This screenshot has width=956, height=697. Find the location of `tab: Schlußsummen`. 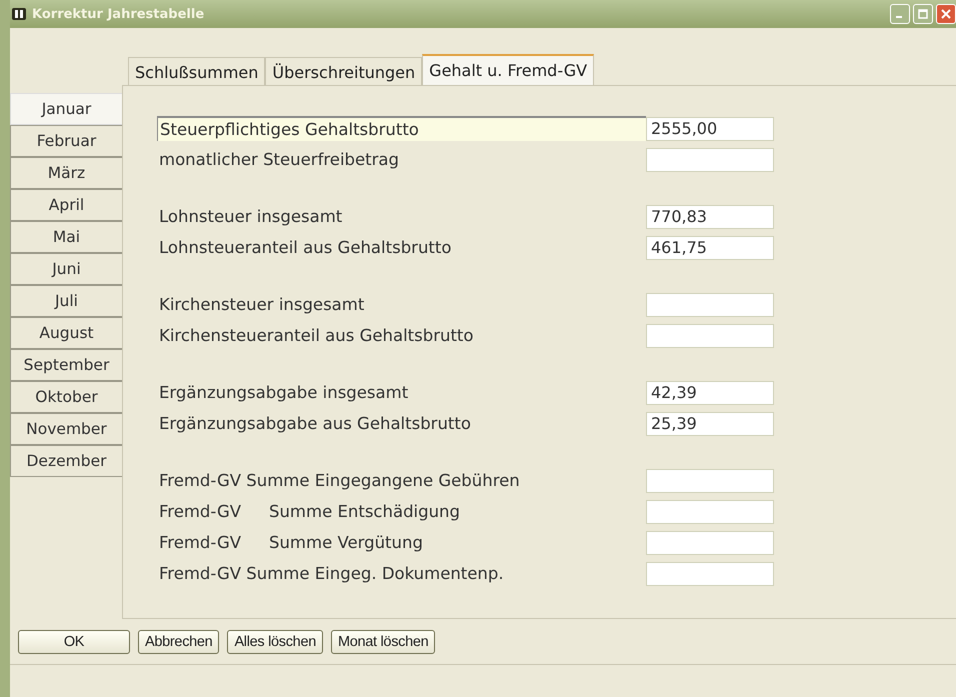

tab: Schlußsummen is located at coordinates (197, 71).